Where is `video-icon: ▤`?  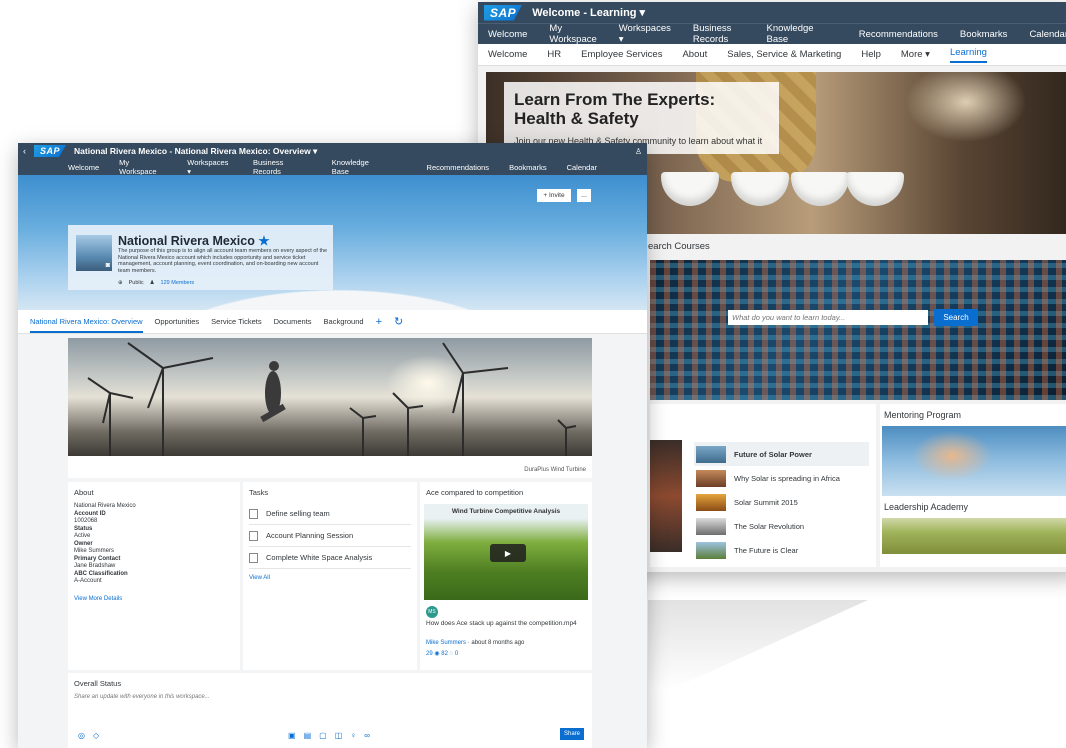 video-icon: ▤ is located at coordinates (308, 735).